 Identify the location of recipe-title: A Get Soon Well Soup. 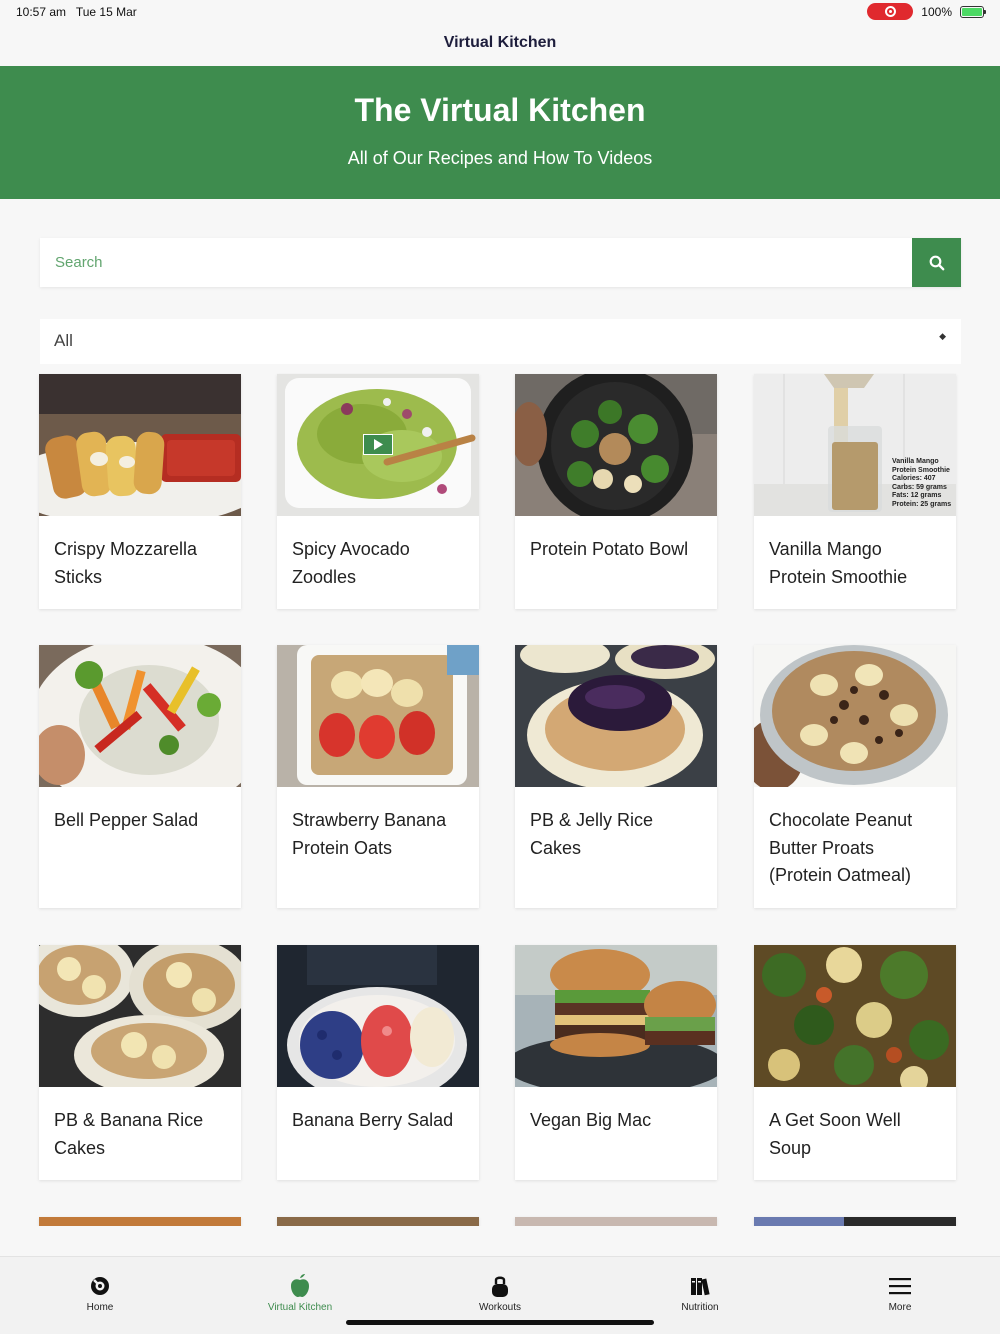
(835, 1134).